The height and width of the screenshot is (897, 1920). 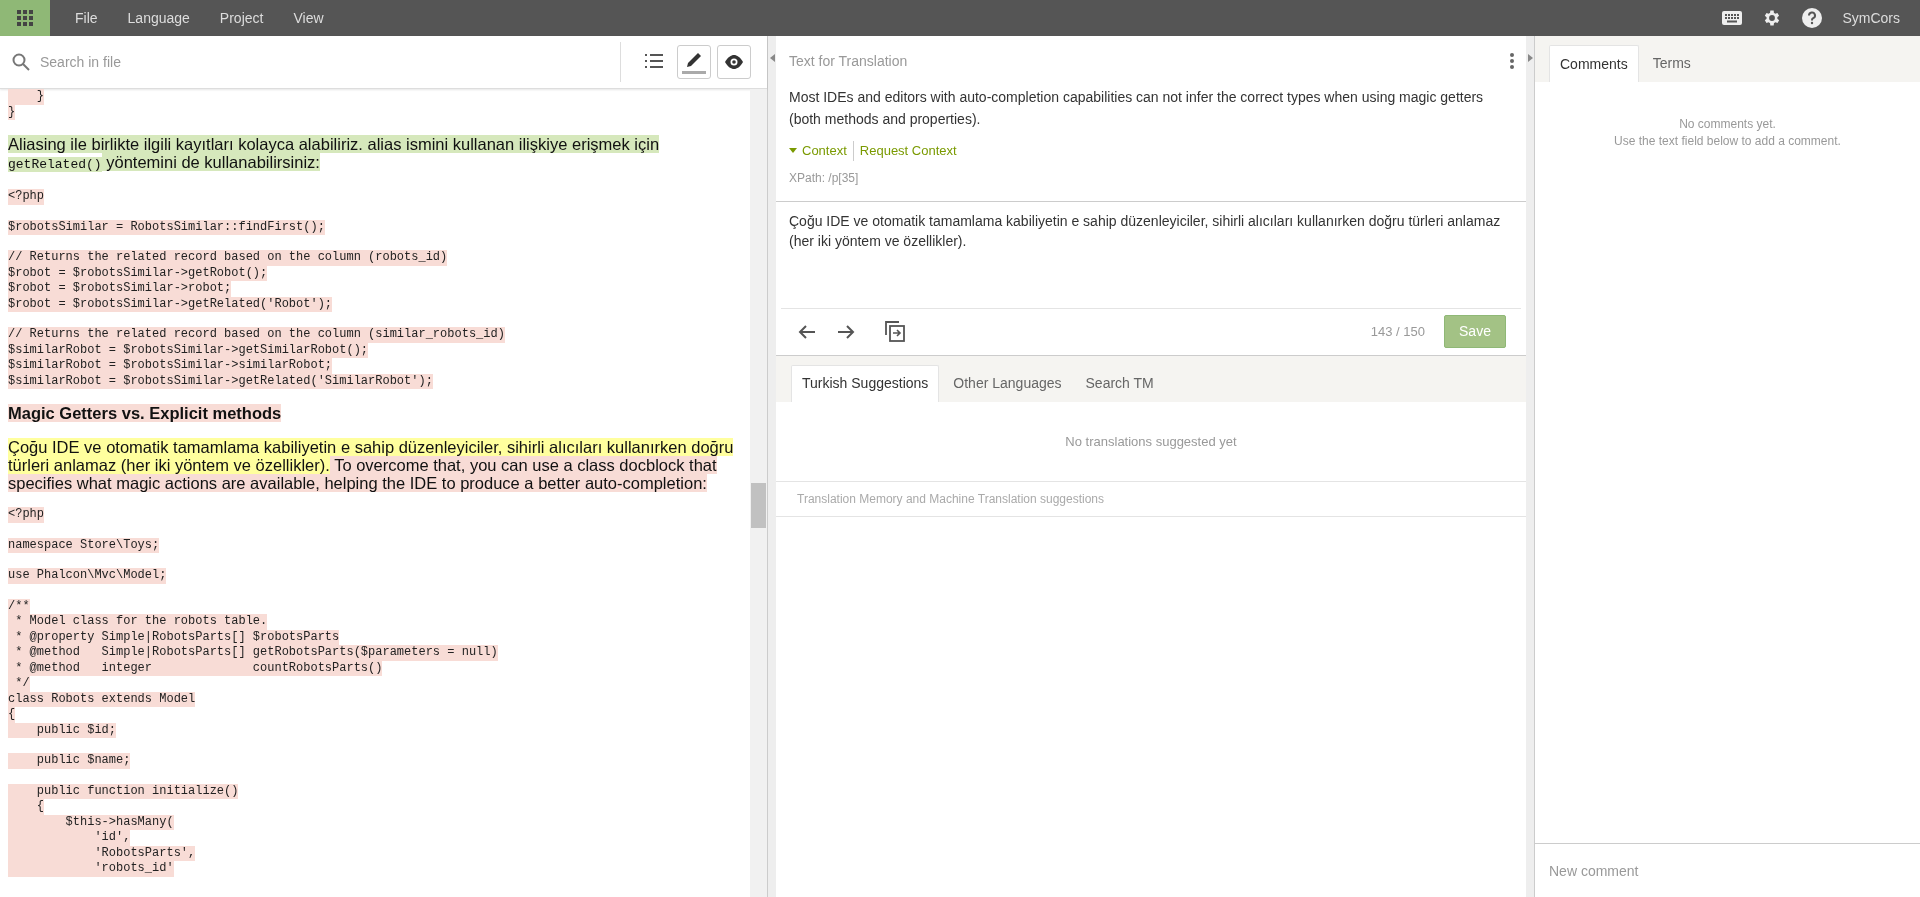 What do you see at coordinates (1151, 499) in the screenshot?
I see `suggestions-caption: Translation Memory and Machine Translation suggestions` at bounding box center [1151, 499].